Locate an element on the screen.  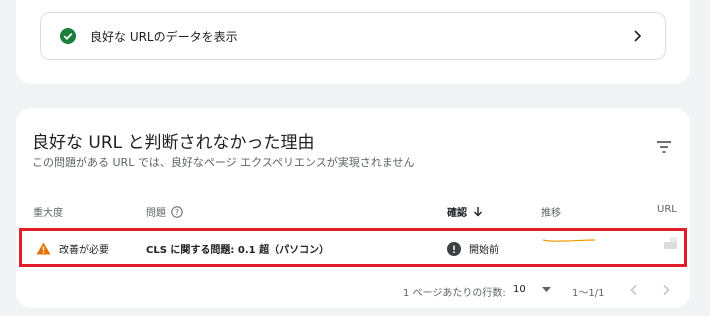
next-page-button is located at coordinates (666, 290).